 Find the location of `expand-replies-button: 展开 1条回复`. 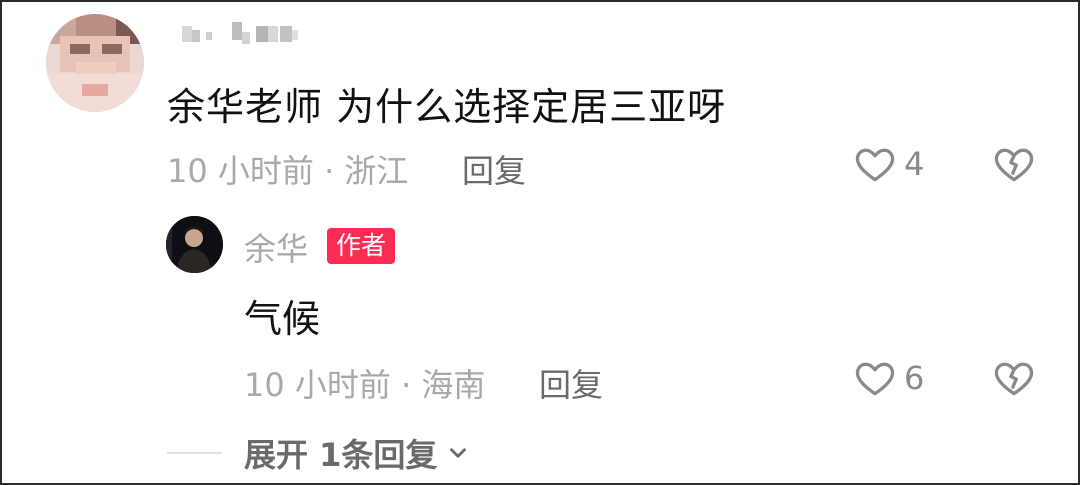

expand-replies-button: 展开 1条回复 is located at coordinates (357, 453).